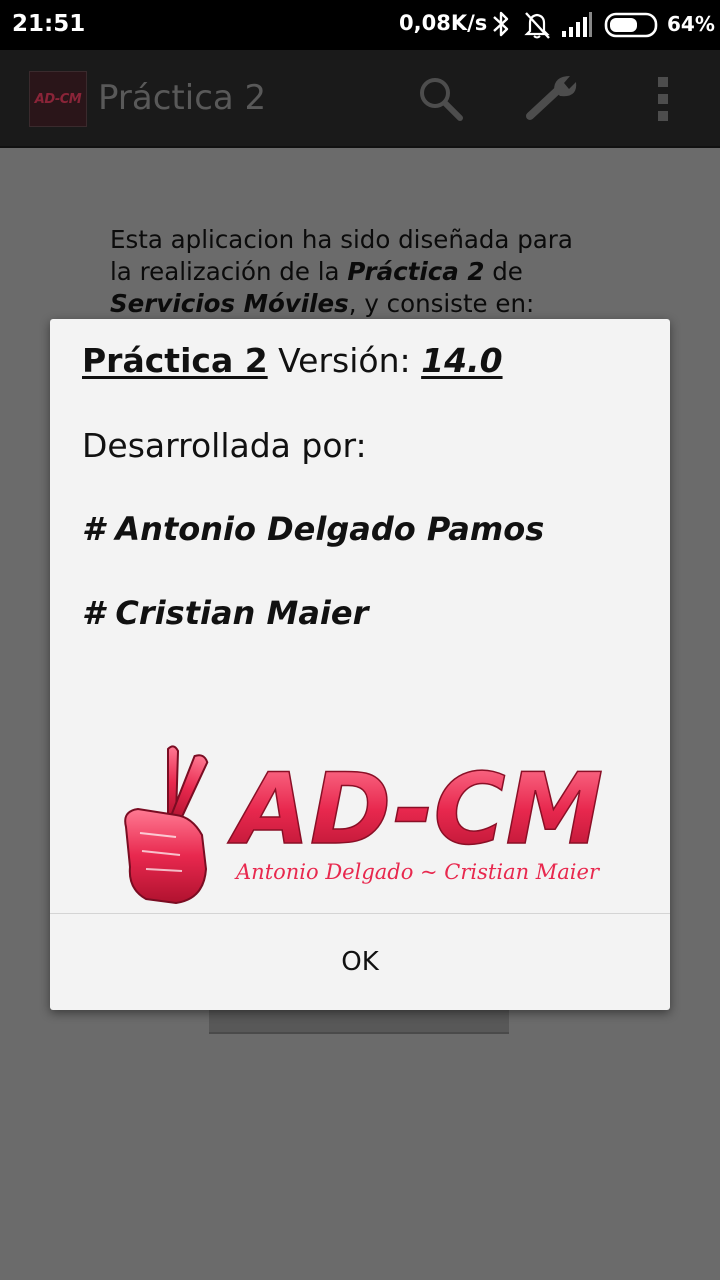  I want to click on intro-line-3: Servicios Móviles, y consiste en:, so click(370, 304).